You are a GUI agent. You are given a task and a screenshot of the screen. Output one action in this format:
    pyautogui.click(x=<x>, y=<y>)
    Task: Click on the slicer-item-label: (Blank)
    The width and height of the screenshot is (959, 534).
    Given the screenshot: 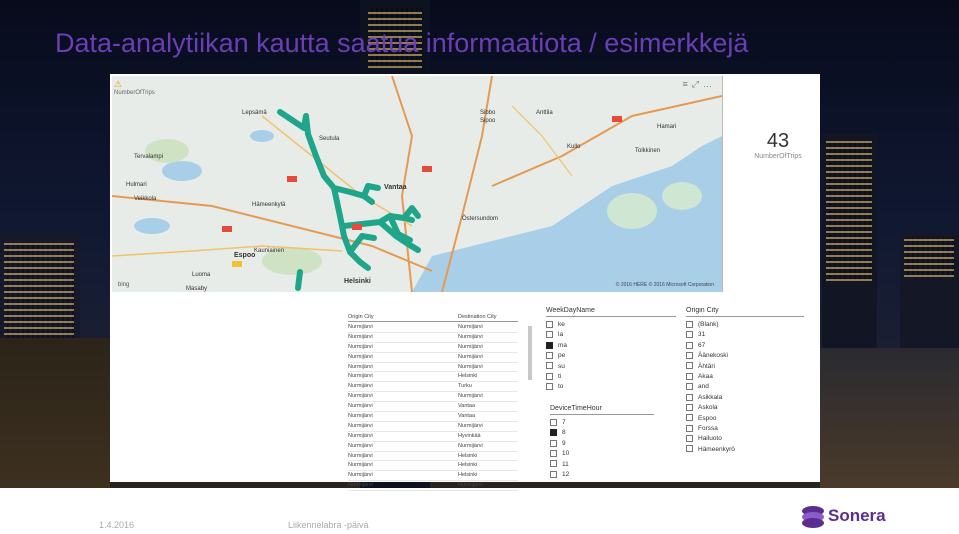 What is the action you would take?
    pyautogui.click(x=708, y=324)
    